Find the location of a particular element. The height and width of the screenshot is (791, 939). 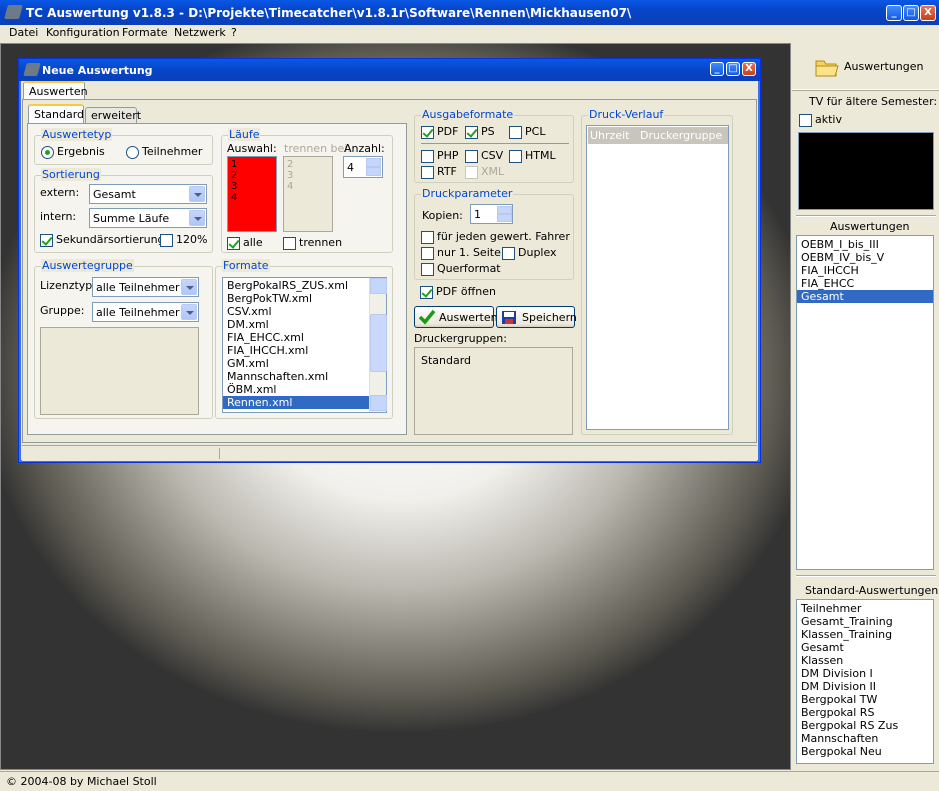

tv-aktiv-checkbox: aktiv is located at coordinates (820, 120).